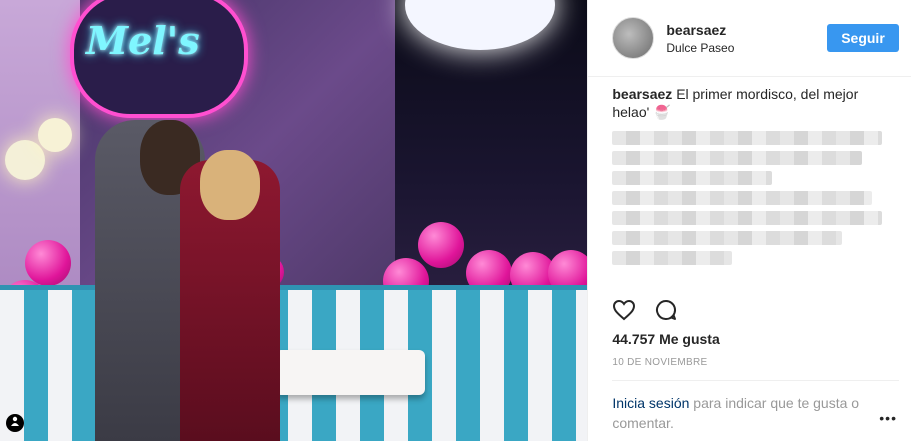  Describe the element at coordinates (666, 310) in the screenshot. I see `comment-icon` at that location.